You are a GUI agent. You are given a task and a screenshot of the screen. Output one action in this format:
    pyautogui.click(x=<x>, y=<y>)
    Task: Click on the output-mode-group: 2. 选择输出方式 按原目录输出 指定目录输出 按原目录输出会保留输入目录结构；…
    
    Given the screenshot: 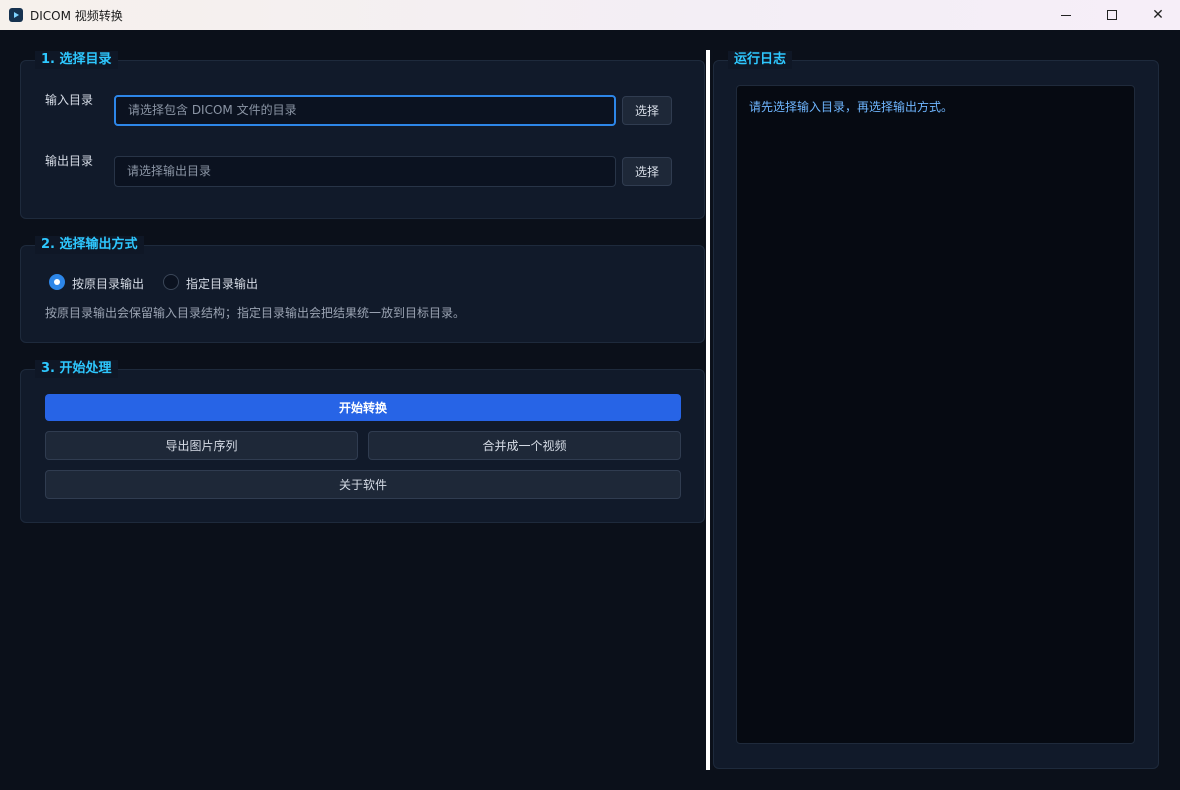 What is the action you would take?
    pyautogui.click(x=362, y=289)
    